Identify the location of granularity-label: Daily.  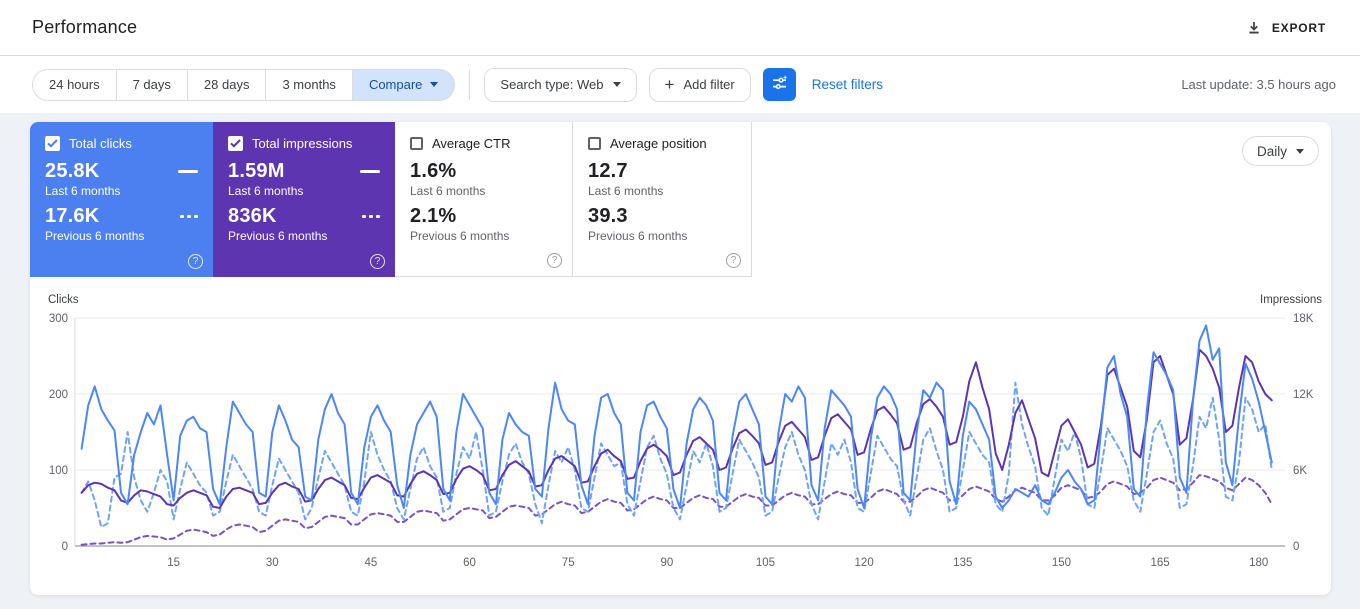
(1271, 151).